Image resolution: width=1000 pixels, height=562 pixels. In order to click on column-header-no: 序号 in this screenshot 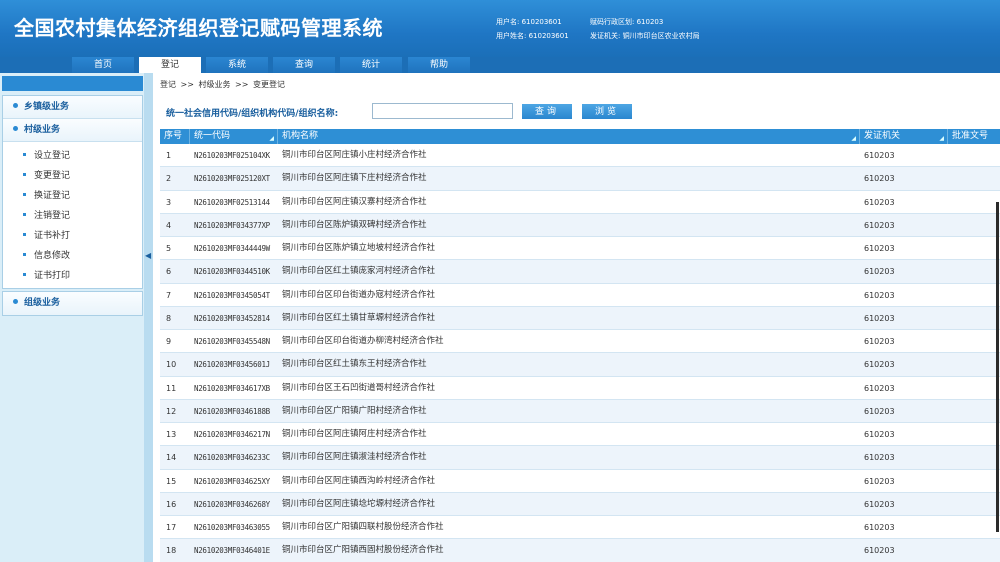, I will do `click(175, 136)`.